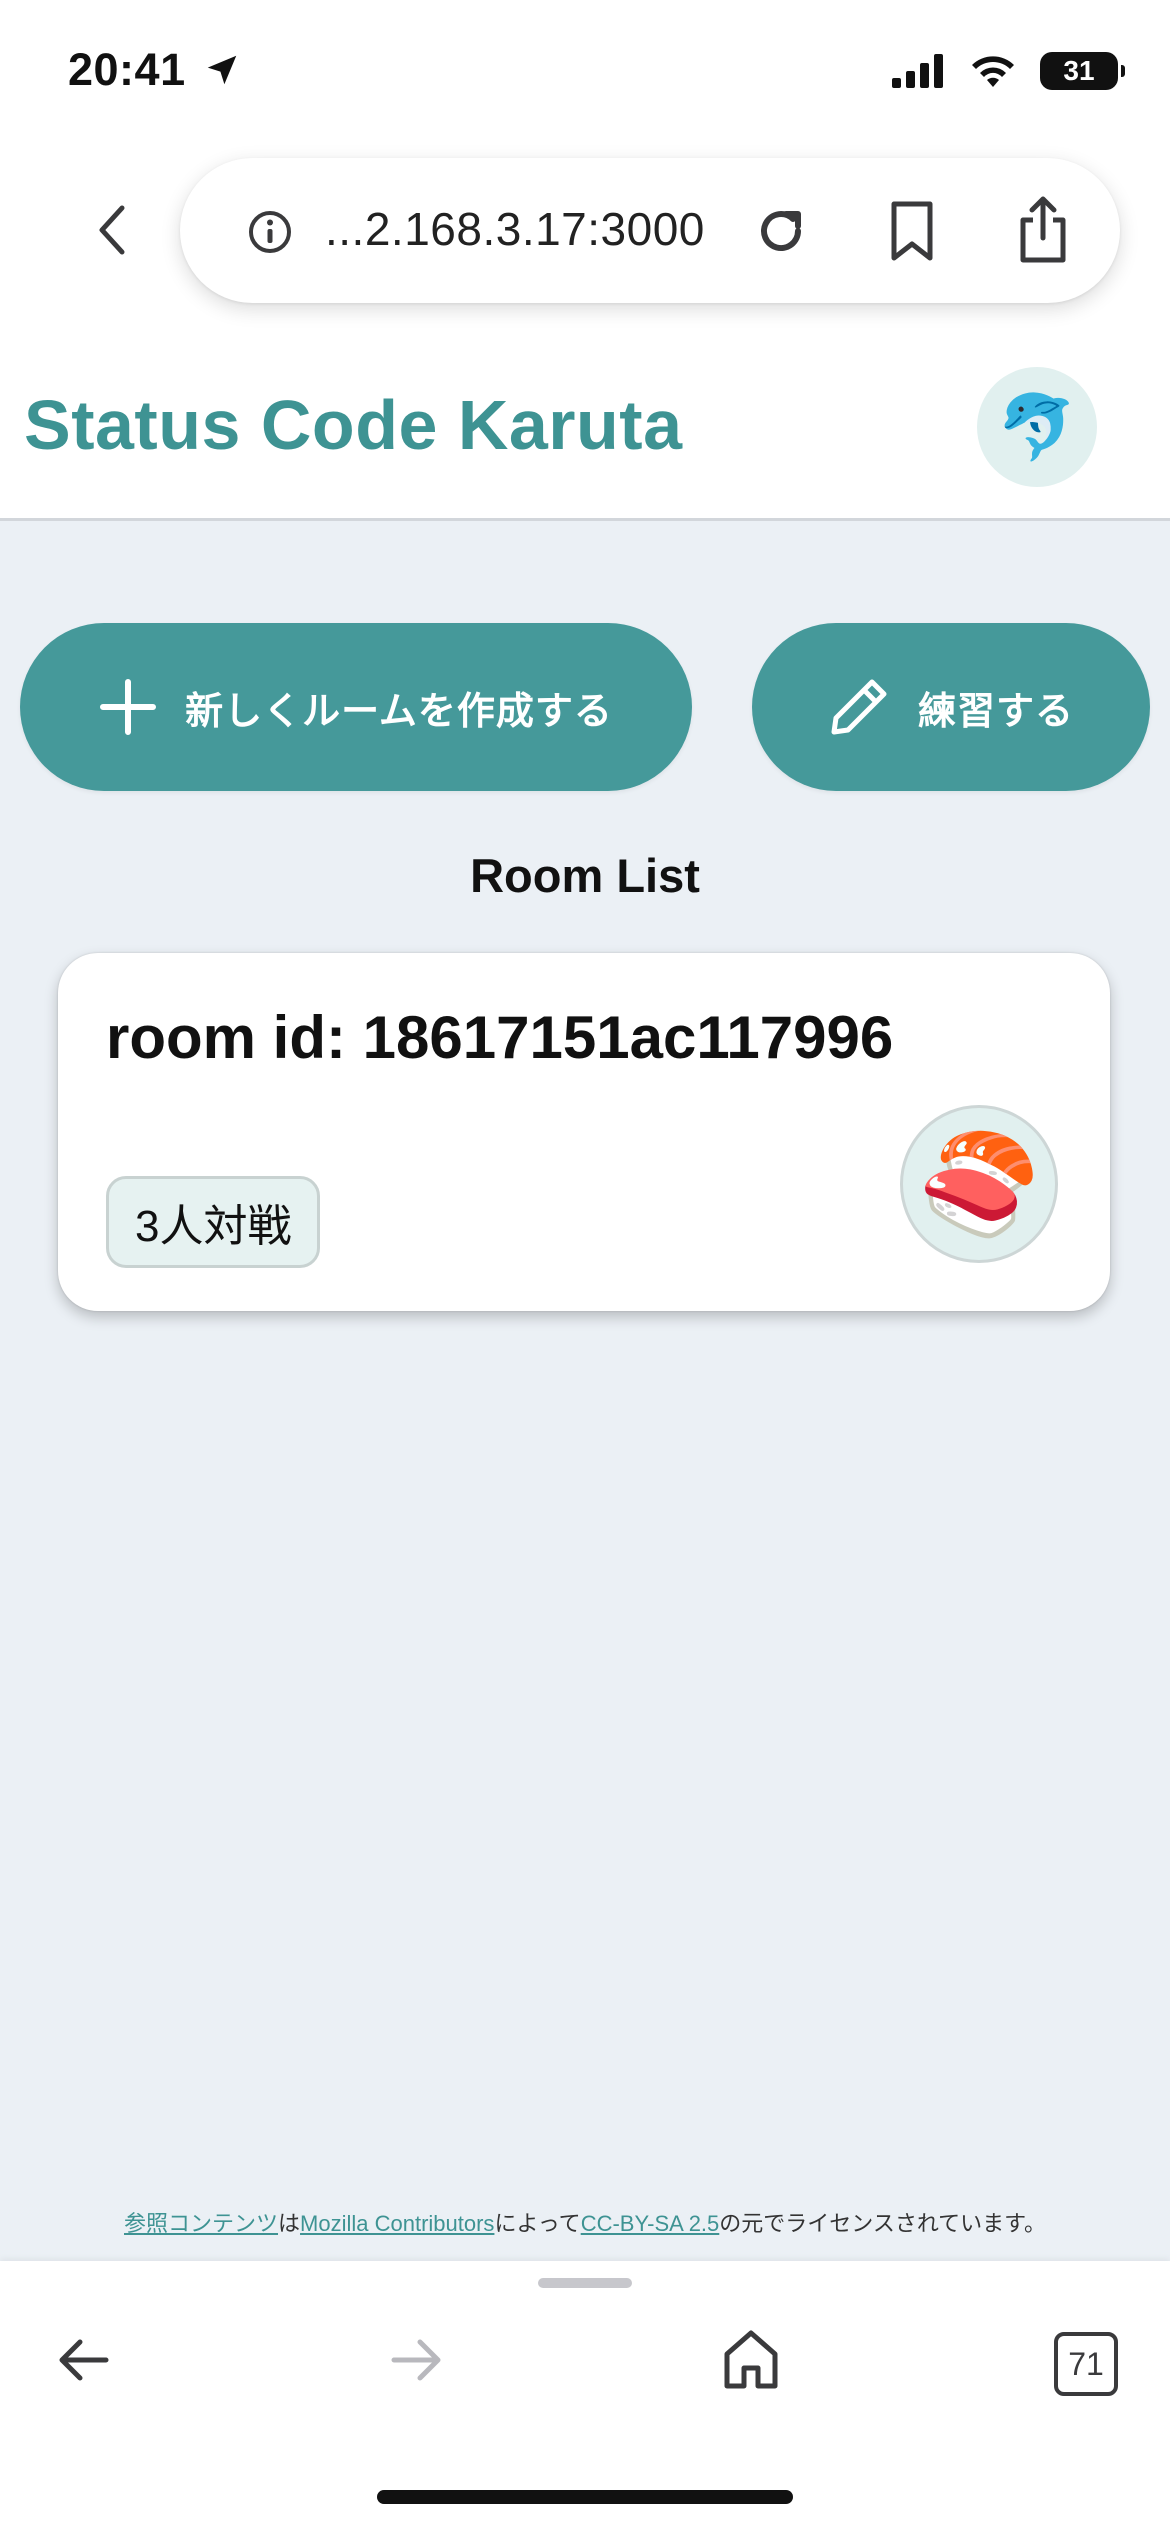  I want to click on plus-icon, so click(128, 707).